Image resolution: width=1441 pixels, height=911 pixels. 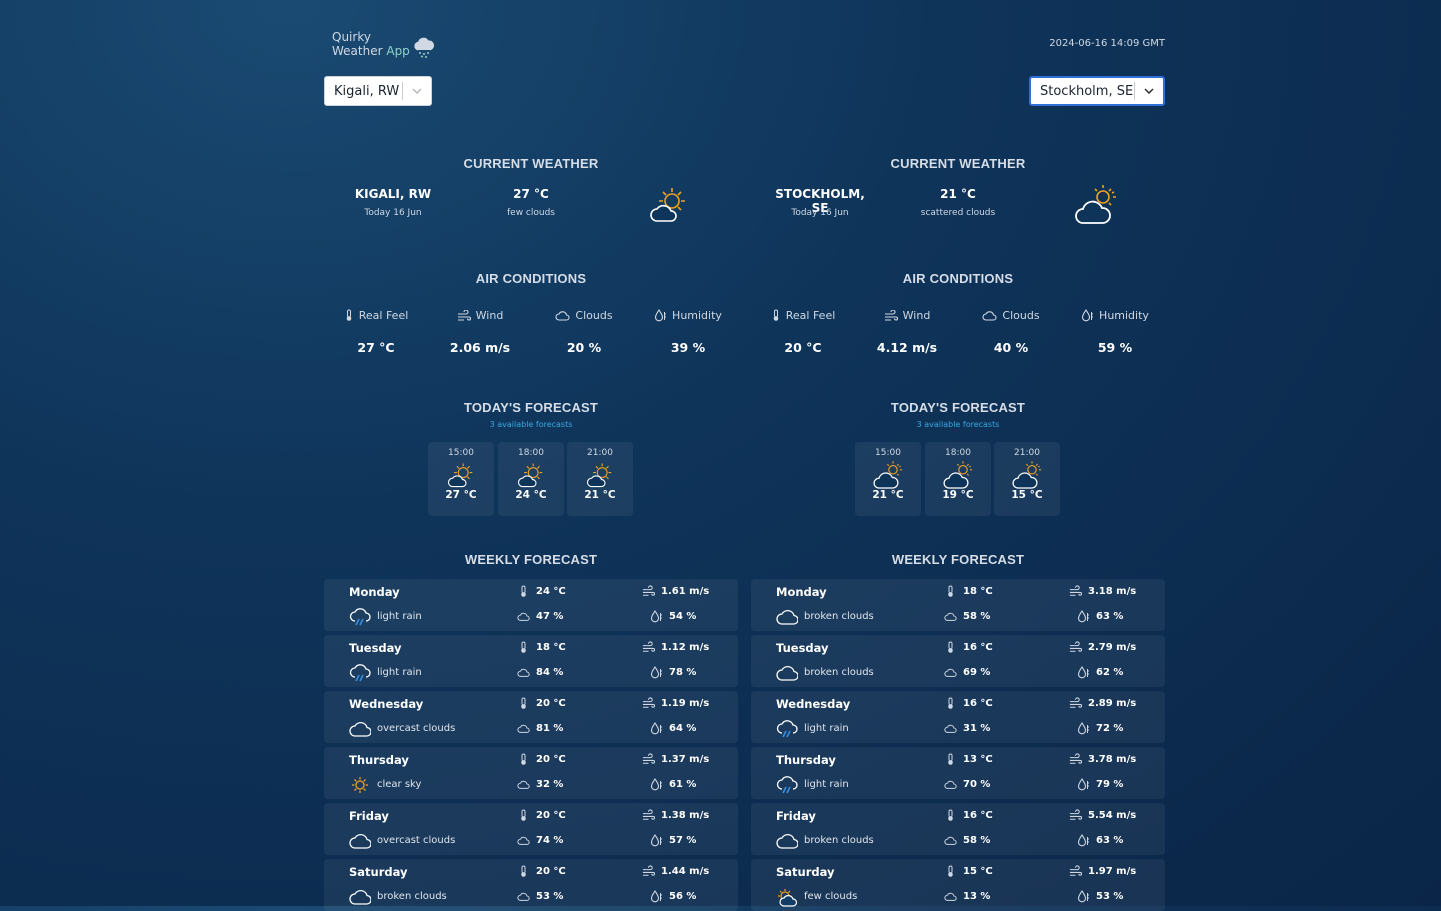 What do you see at coordinates (378, 91) in the screenshot?
I see `city-select-left: Kigali, RW` at bounding box center [378, 91].